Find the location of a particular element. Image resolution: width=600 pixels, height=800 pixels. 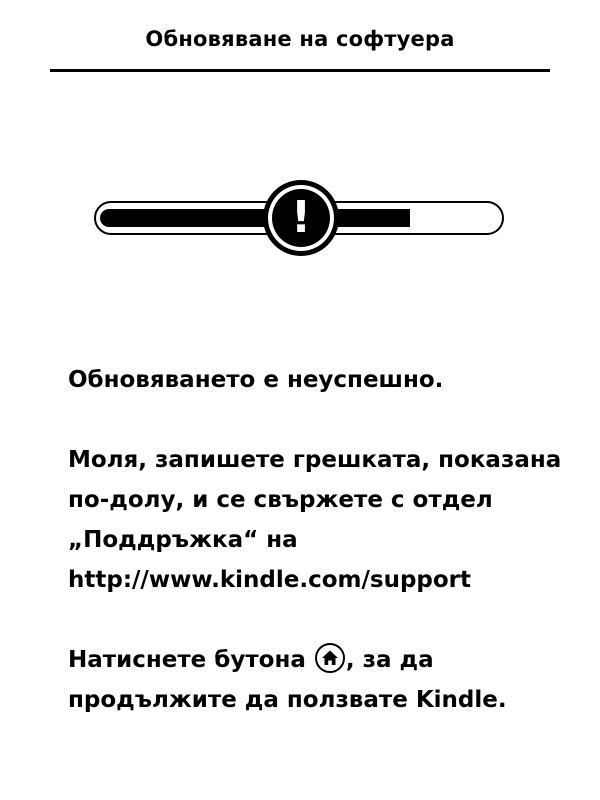

home-instruction-line-1: Натиснете бутона , за да is located at coordinates (318, 660).